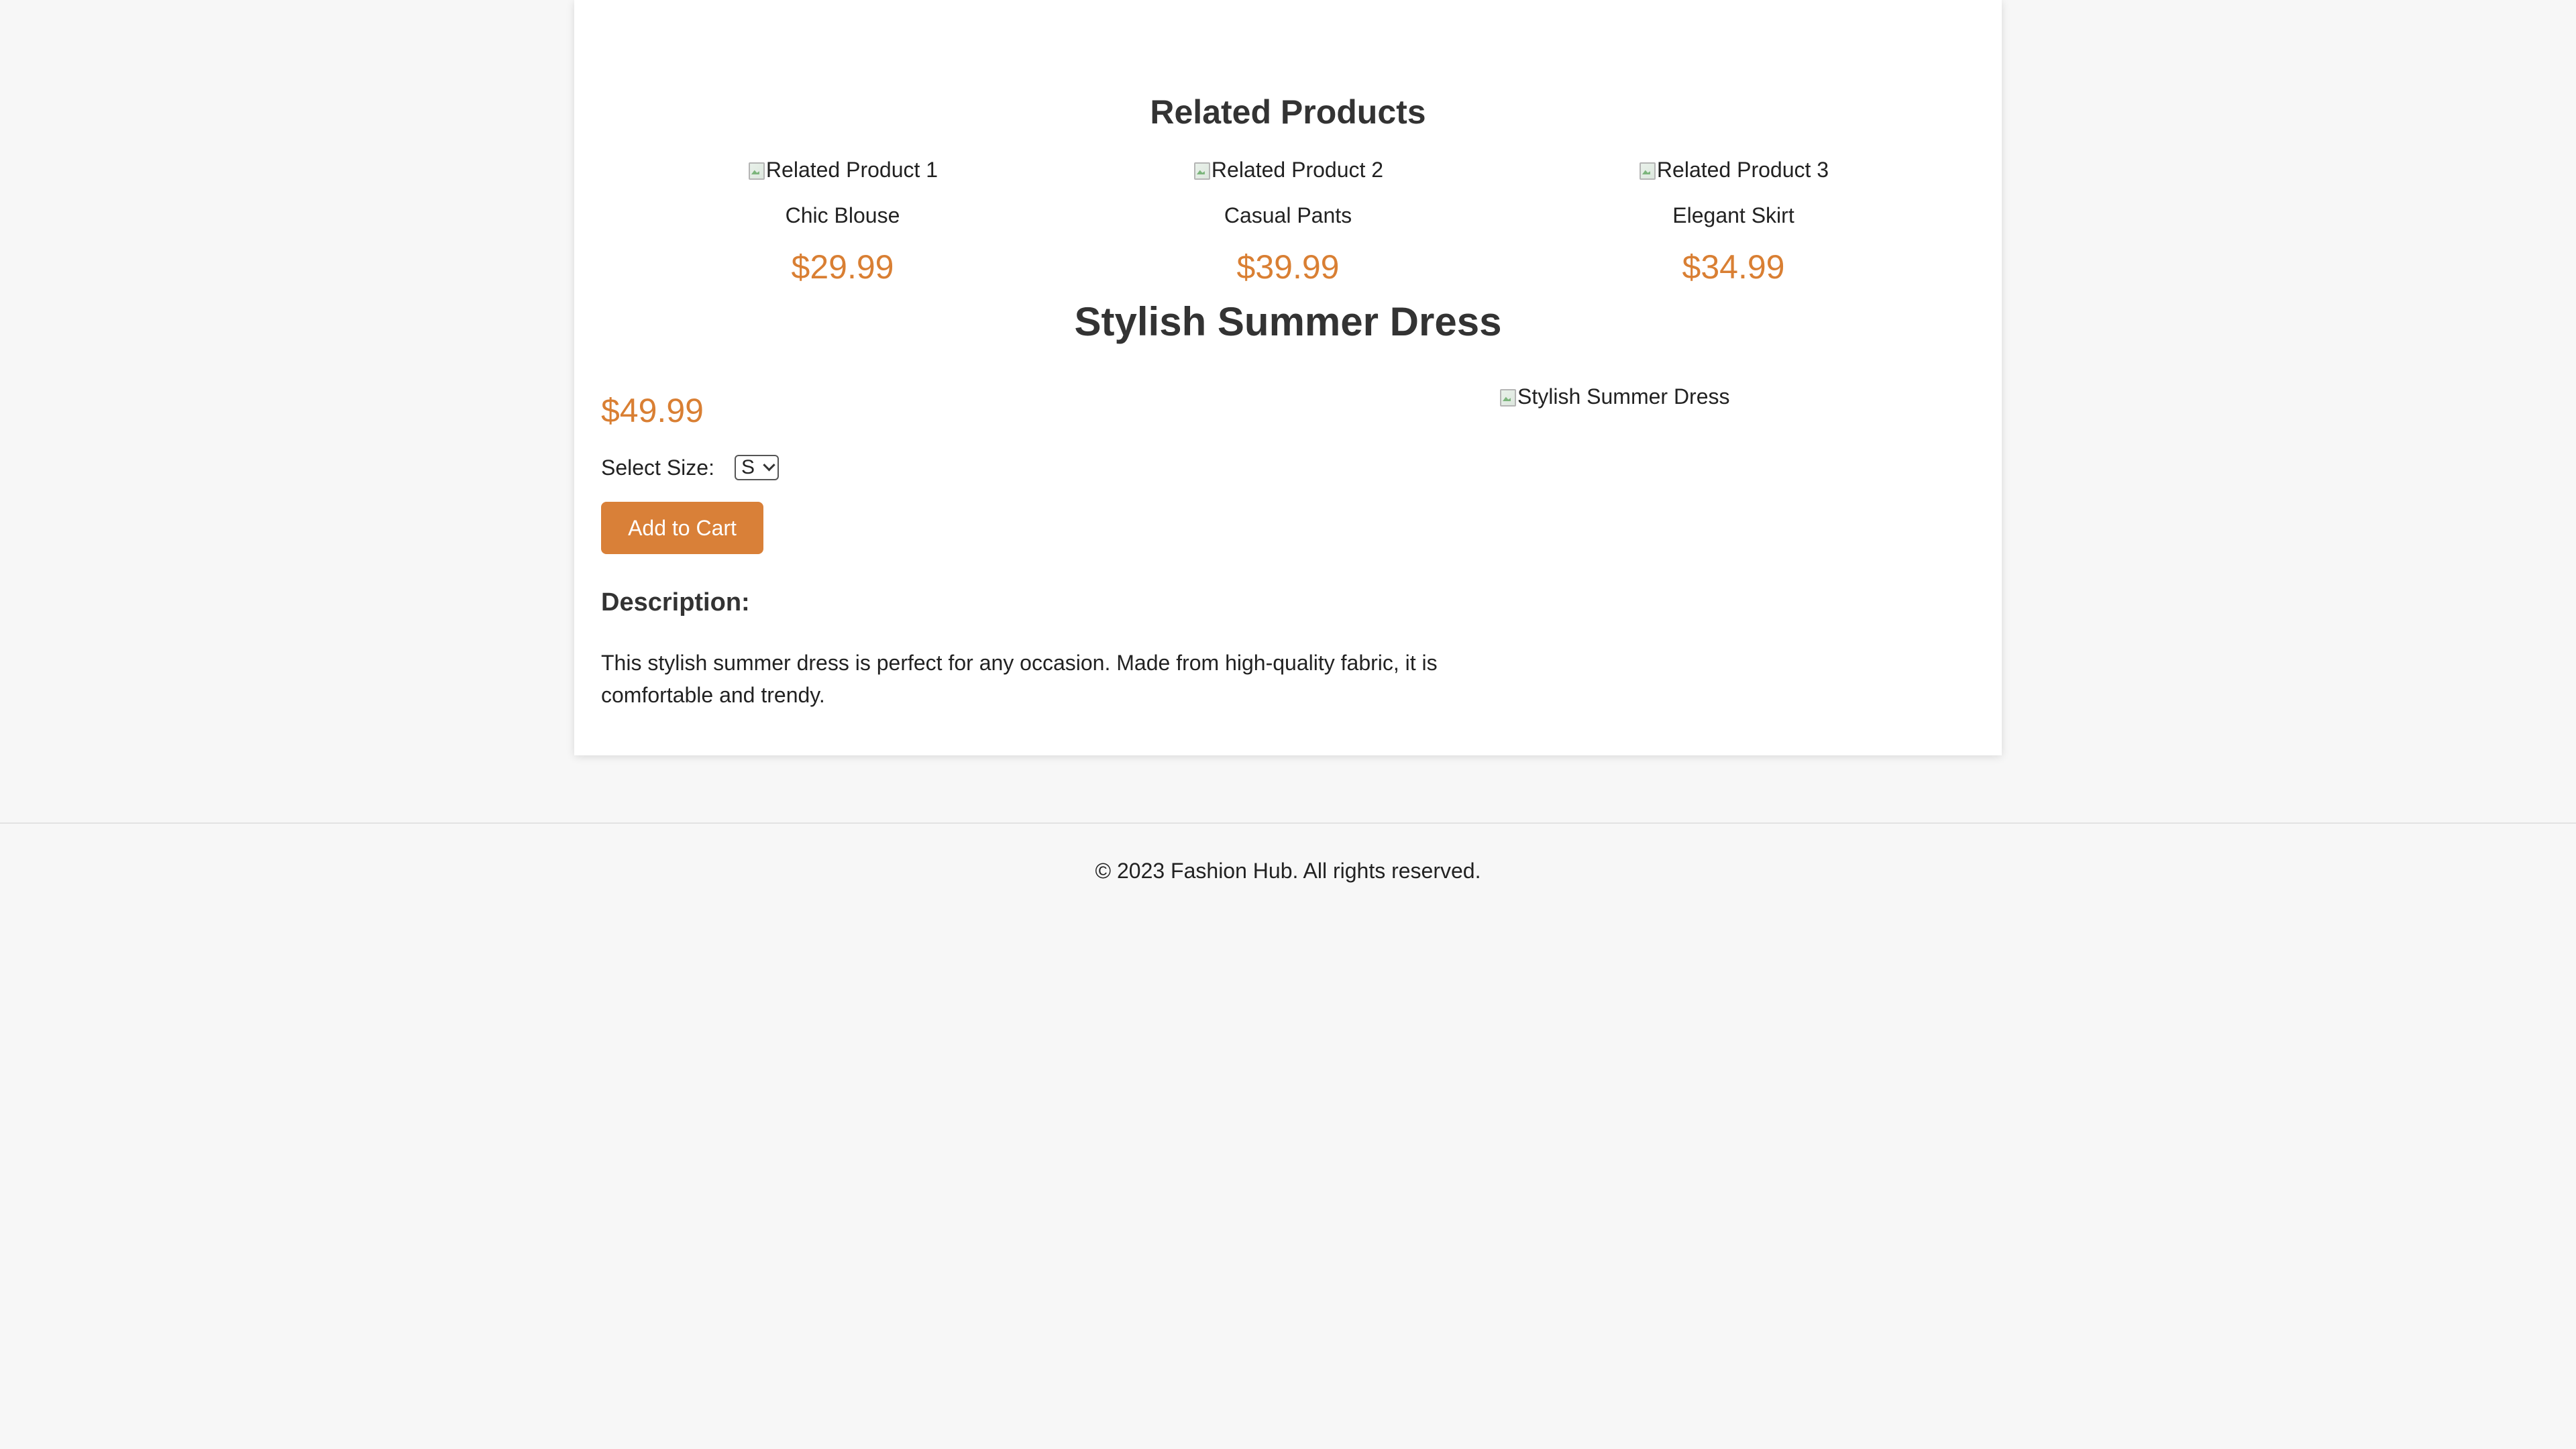 The image size is (2576, 1449). What do you see at coordinates (1288, 215) in the screenshot?
I see `related-product-name: Casual Pants` at bounding box center [1288, 215].